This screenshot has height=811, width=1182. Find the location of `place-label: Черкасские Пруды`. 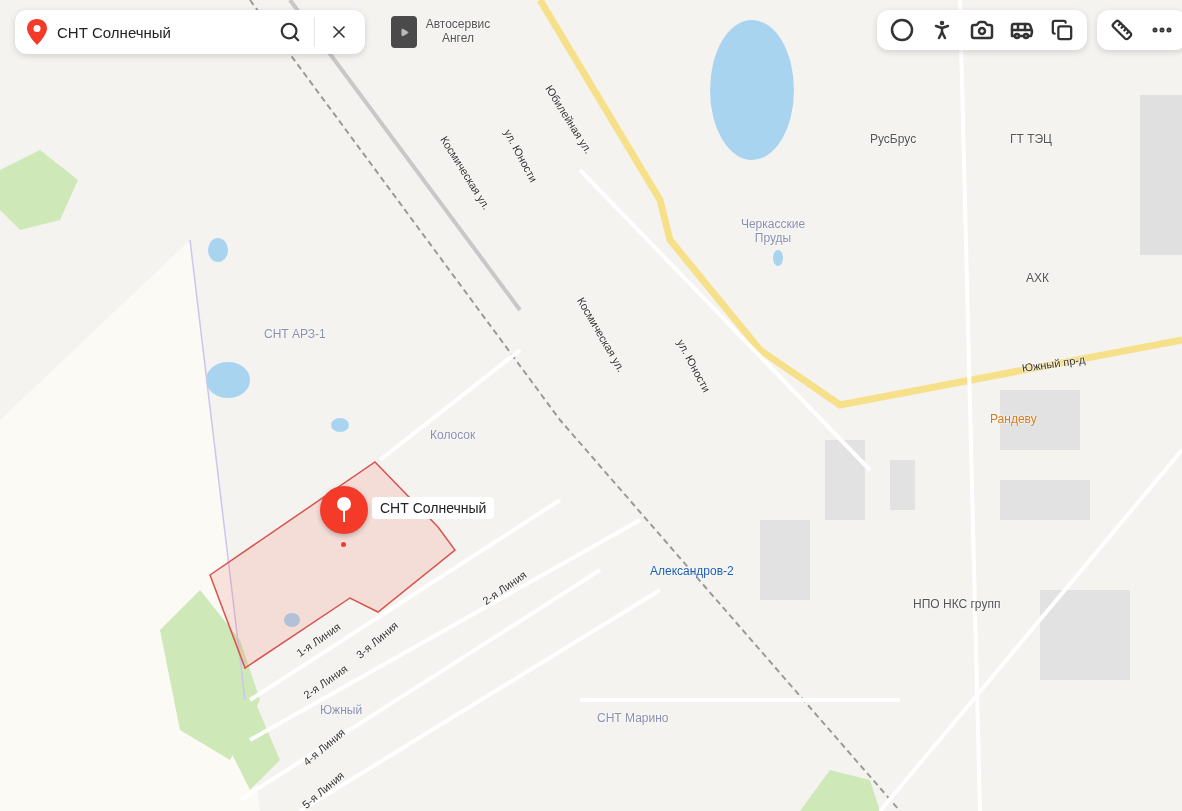

place-label: Черкасские Пруды is located at coordinates (773, 232).